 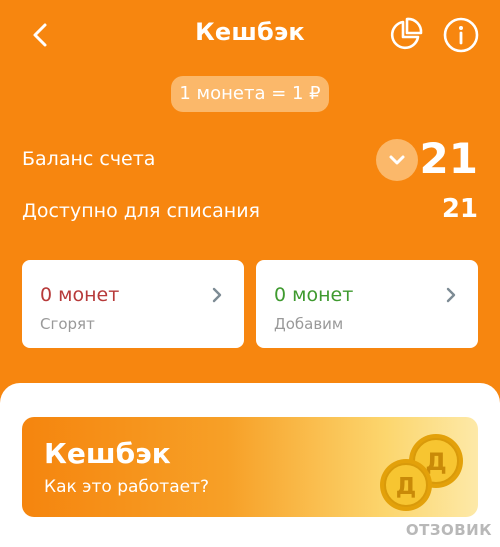 What do you see at coordinates (448, 530) in the screenshot?
I see `watermark: ОТЗОВИК` at bounding box center [448, 530].